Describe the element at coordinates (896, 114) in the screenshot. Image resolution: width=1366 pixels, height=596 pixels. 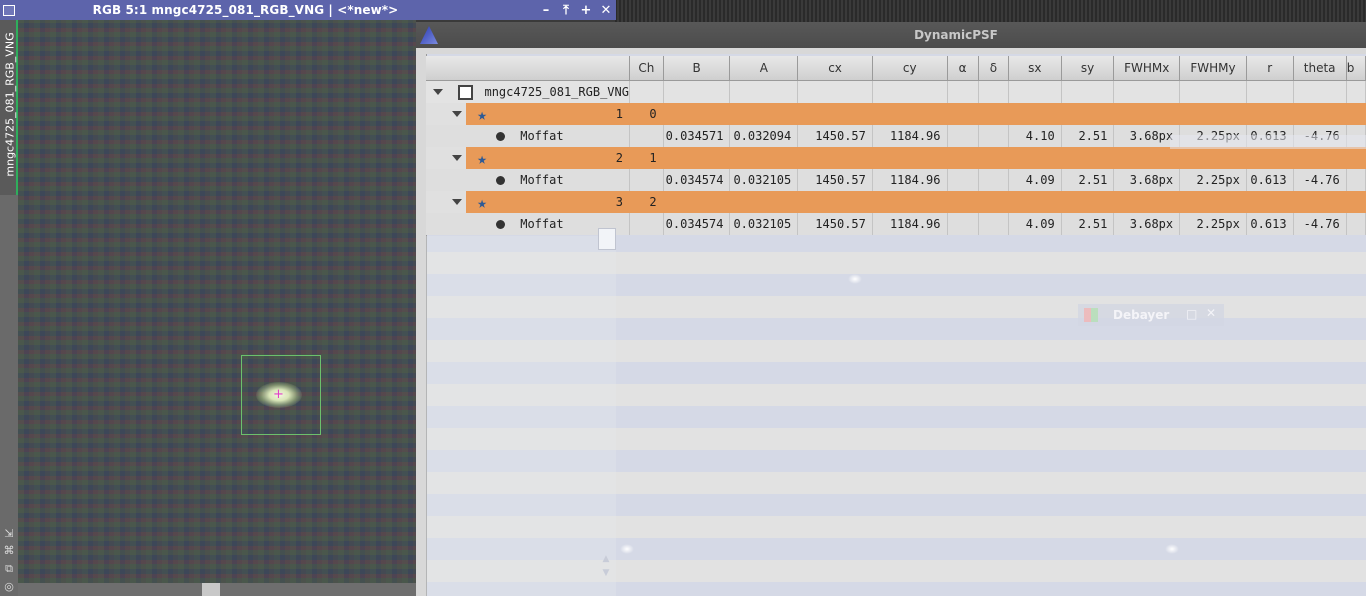
I see `star-row: ★ 1 0` at that location.